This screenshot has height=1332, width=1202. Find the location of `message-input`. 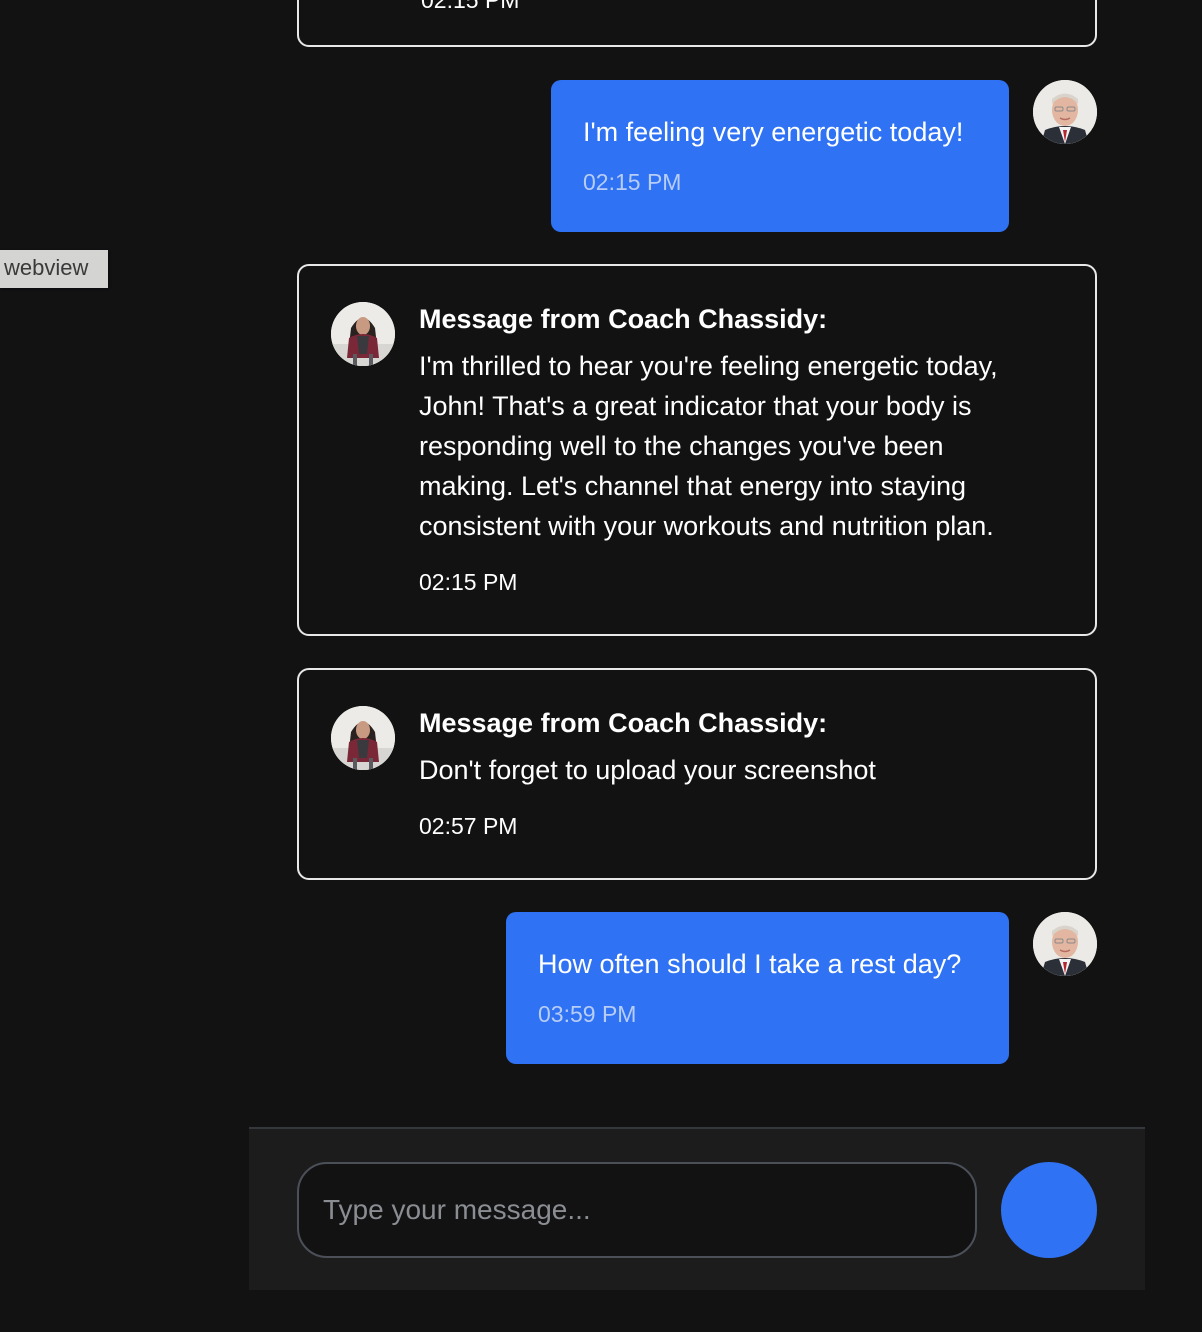

message-input is located at coordinates (637, 1210).